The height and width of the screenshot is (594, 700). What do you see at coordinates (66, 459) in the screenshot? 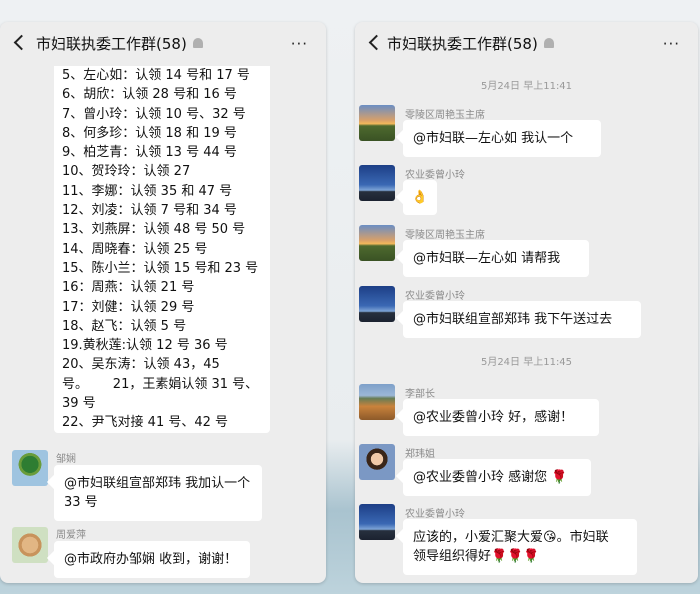
I see `sender-name: 邹娴` at bounding box center [66, 459].